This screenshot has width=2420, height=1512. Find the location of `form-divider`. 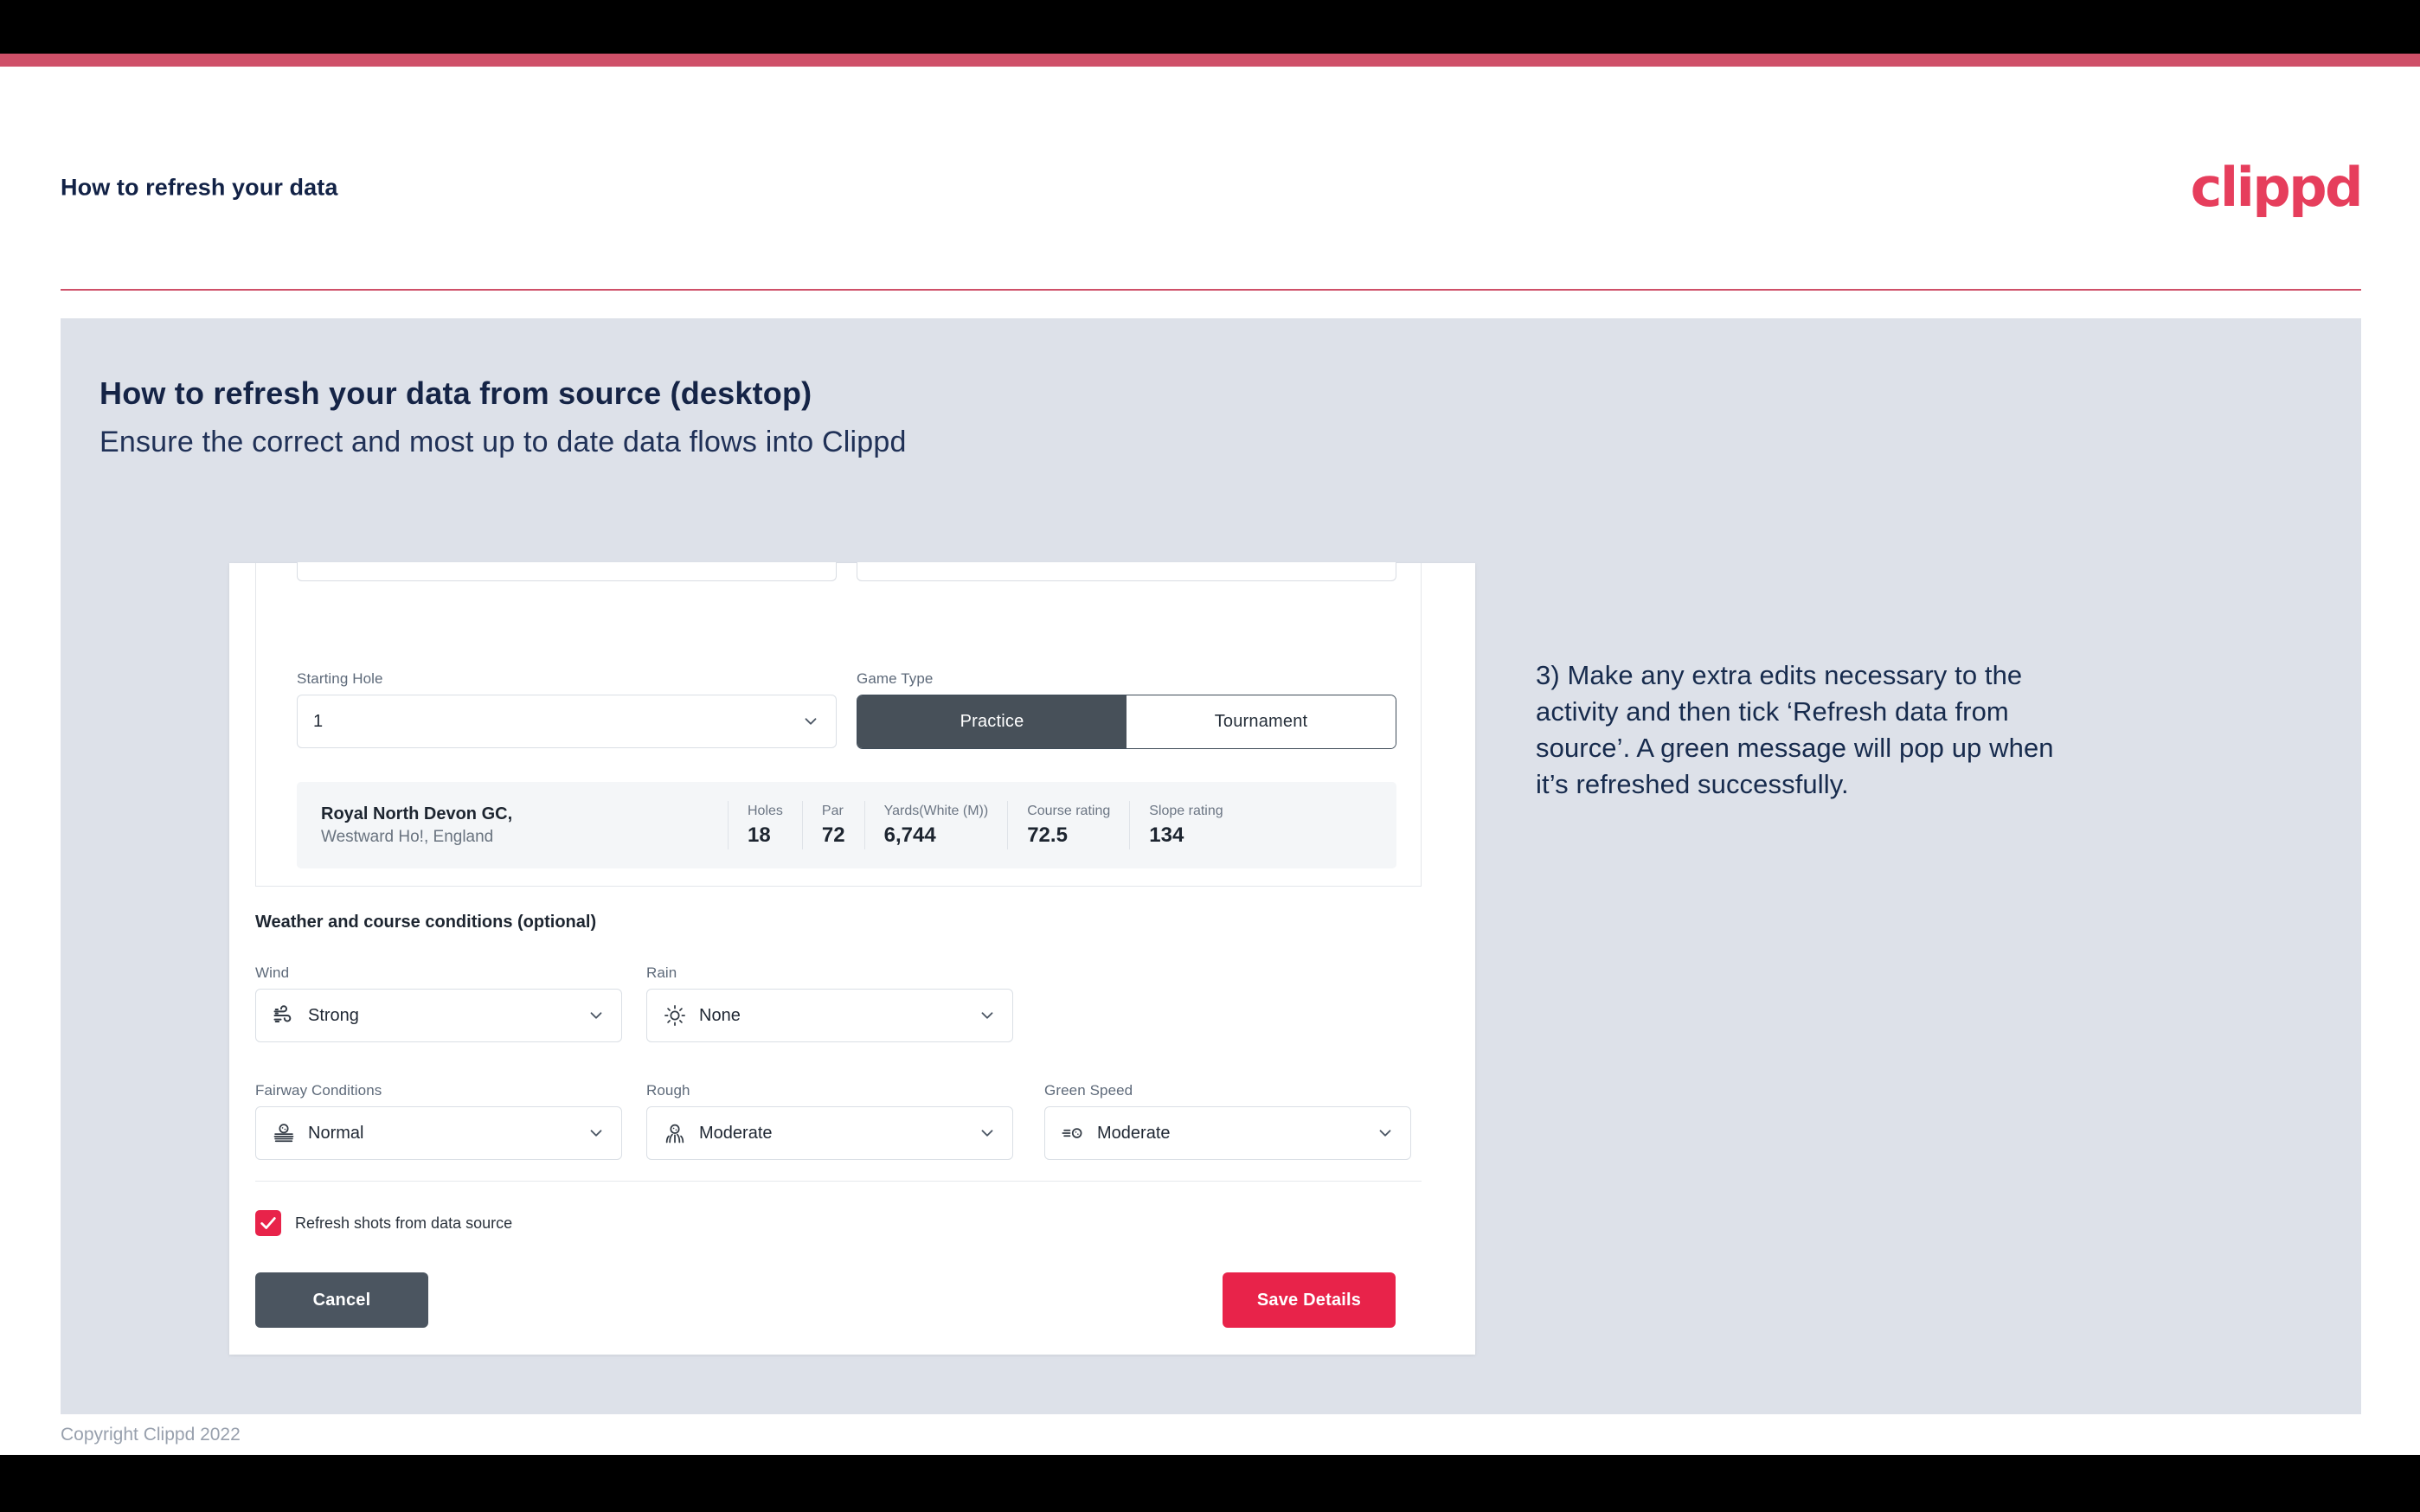

form-divider is located at coordinates (838, 1181).